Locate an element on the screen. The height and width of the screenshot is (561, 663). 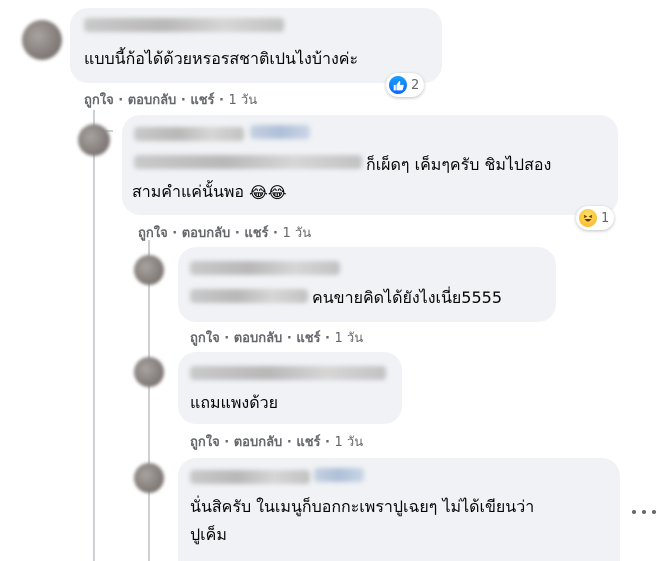
reaction-count: 1 is located at coordinates (595, 218).